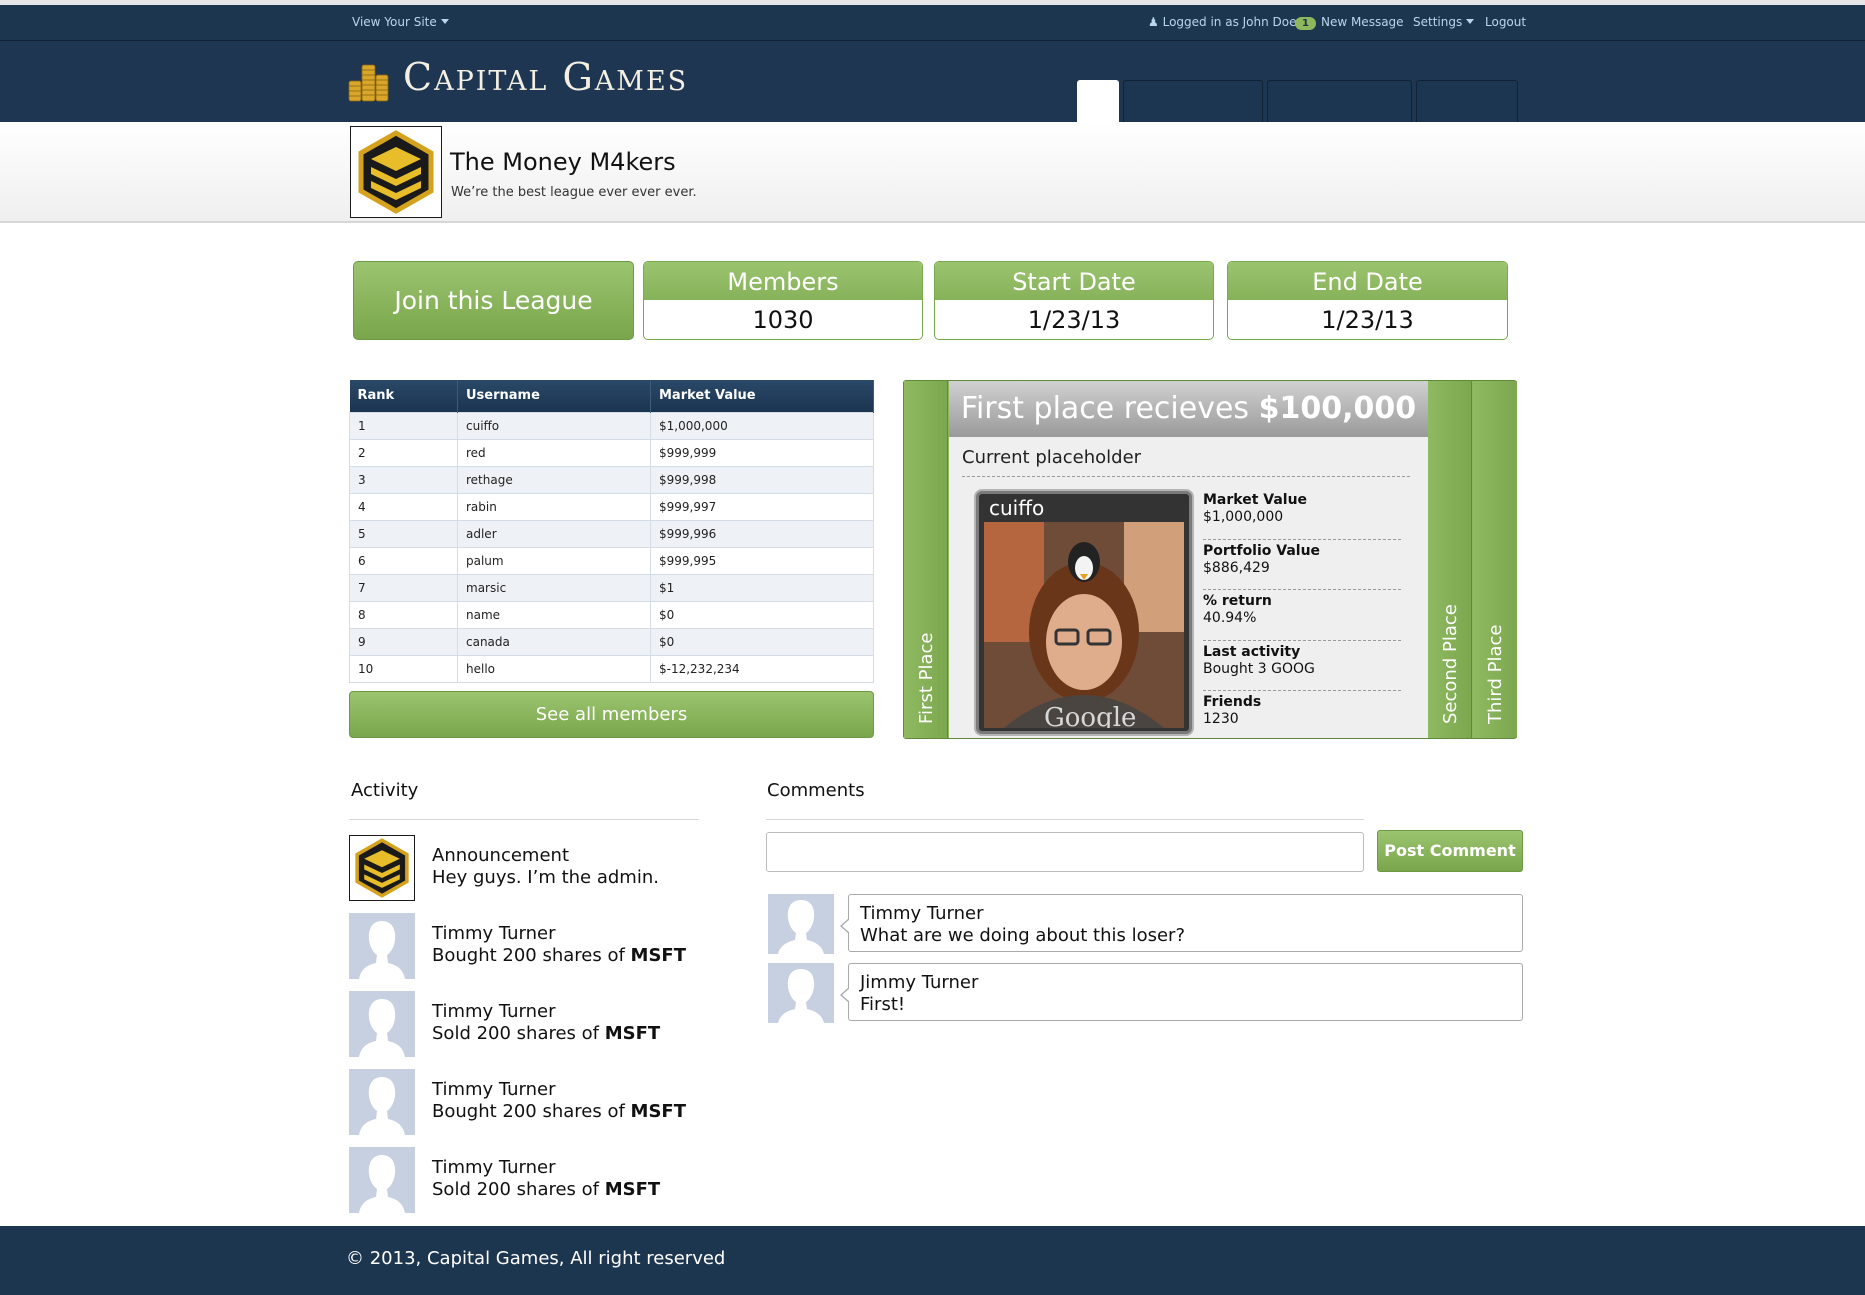 Image resolution: width=1865 pixels, height=1295 pixels. Describe the element at coordinates (1222, 22) in the screenshot. I see `logged-in-status: ♟ Logged in as John Doe` at that location.